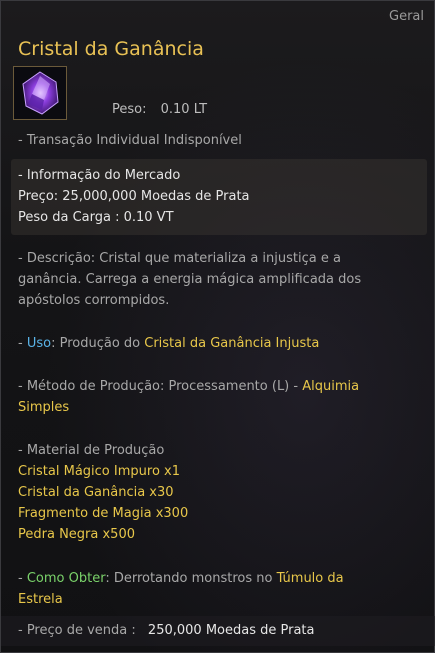 The image size is (435, 653). Describe the element at coordinates (96, 217) in the screenshot. I see `market-load-weight: Peso da Carga : 0.10 VT` at that location.